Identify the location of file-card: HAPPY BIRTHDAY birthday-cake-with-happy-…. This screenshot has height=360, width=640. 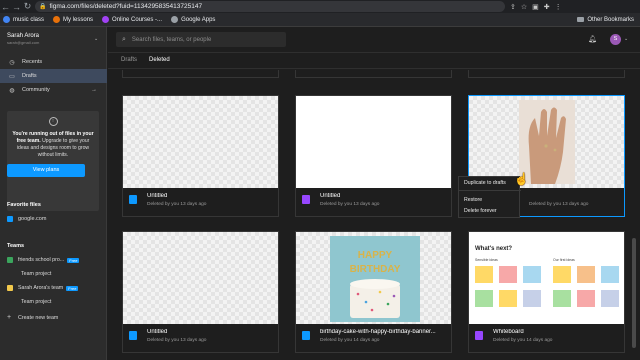
(373, 292).